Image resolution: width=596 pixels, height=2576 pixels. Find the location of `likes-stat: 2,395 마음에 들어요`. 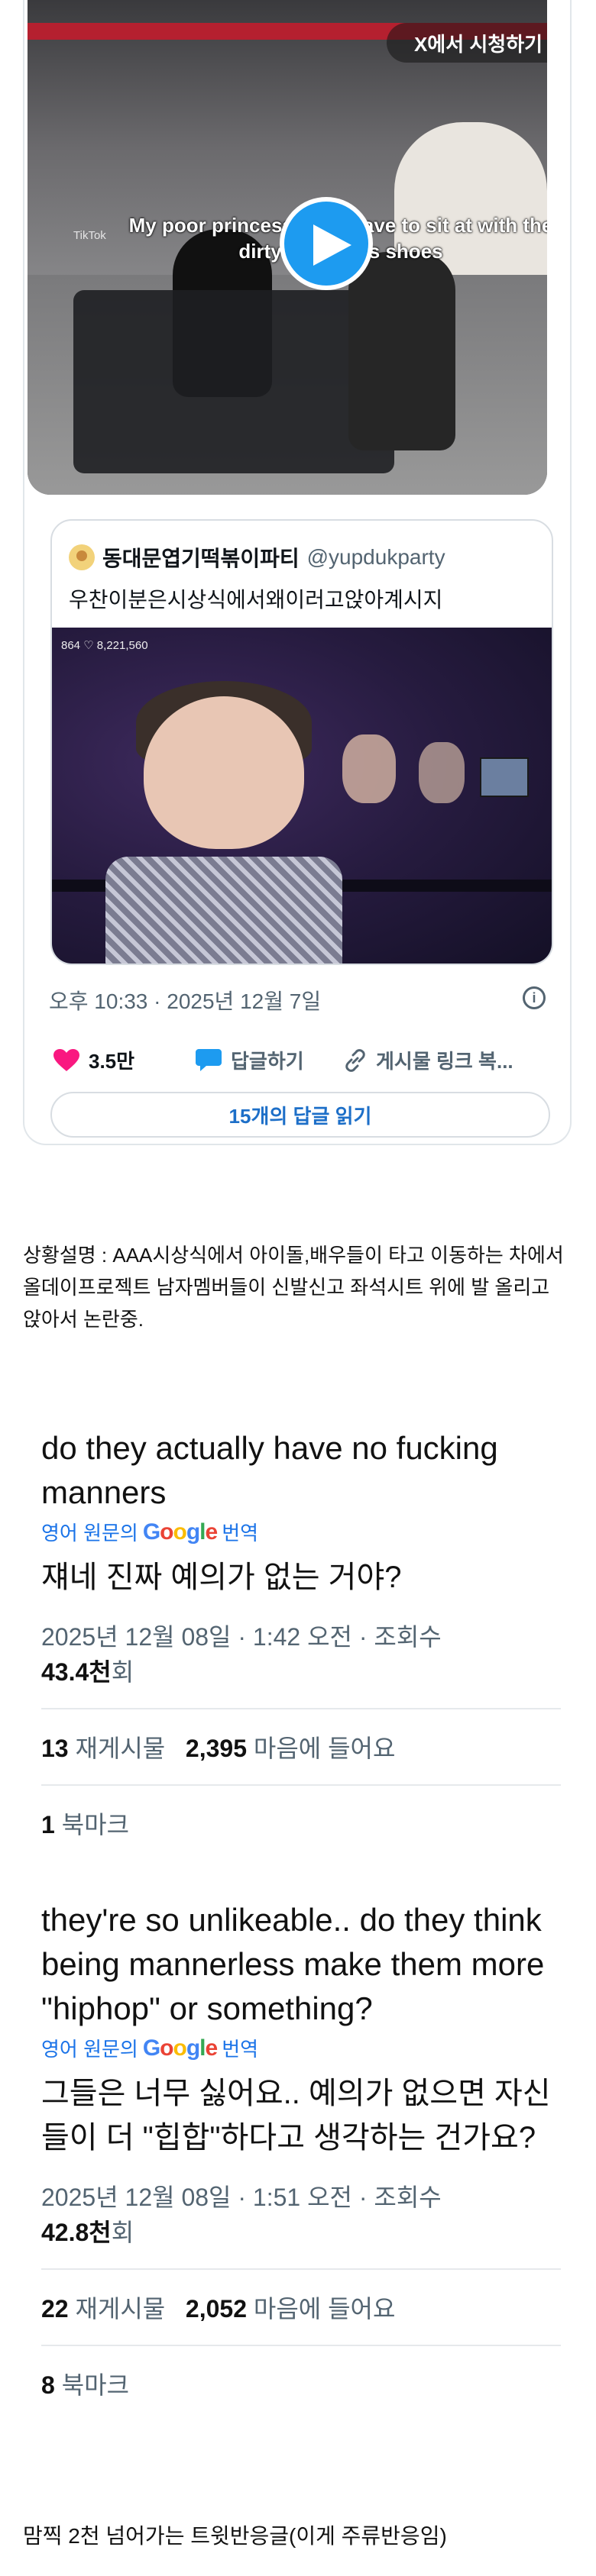

likes-stat: 2,395 마음에 들어요 is located at coordinates (291, 1748).